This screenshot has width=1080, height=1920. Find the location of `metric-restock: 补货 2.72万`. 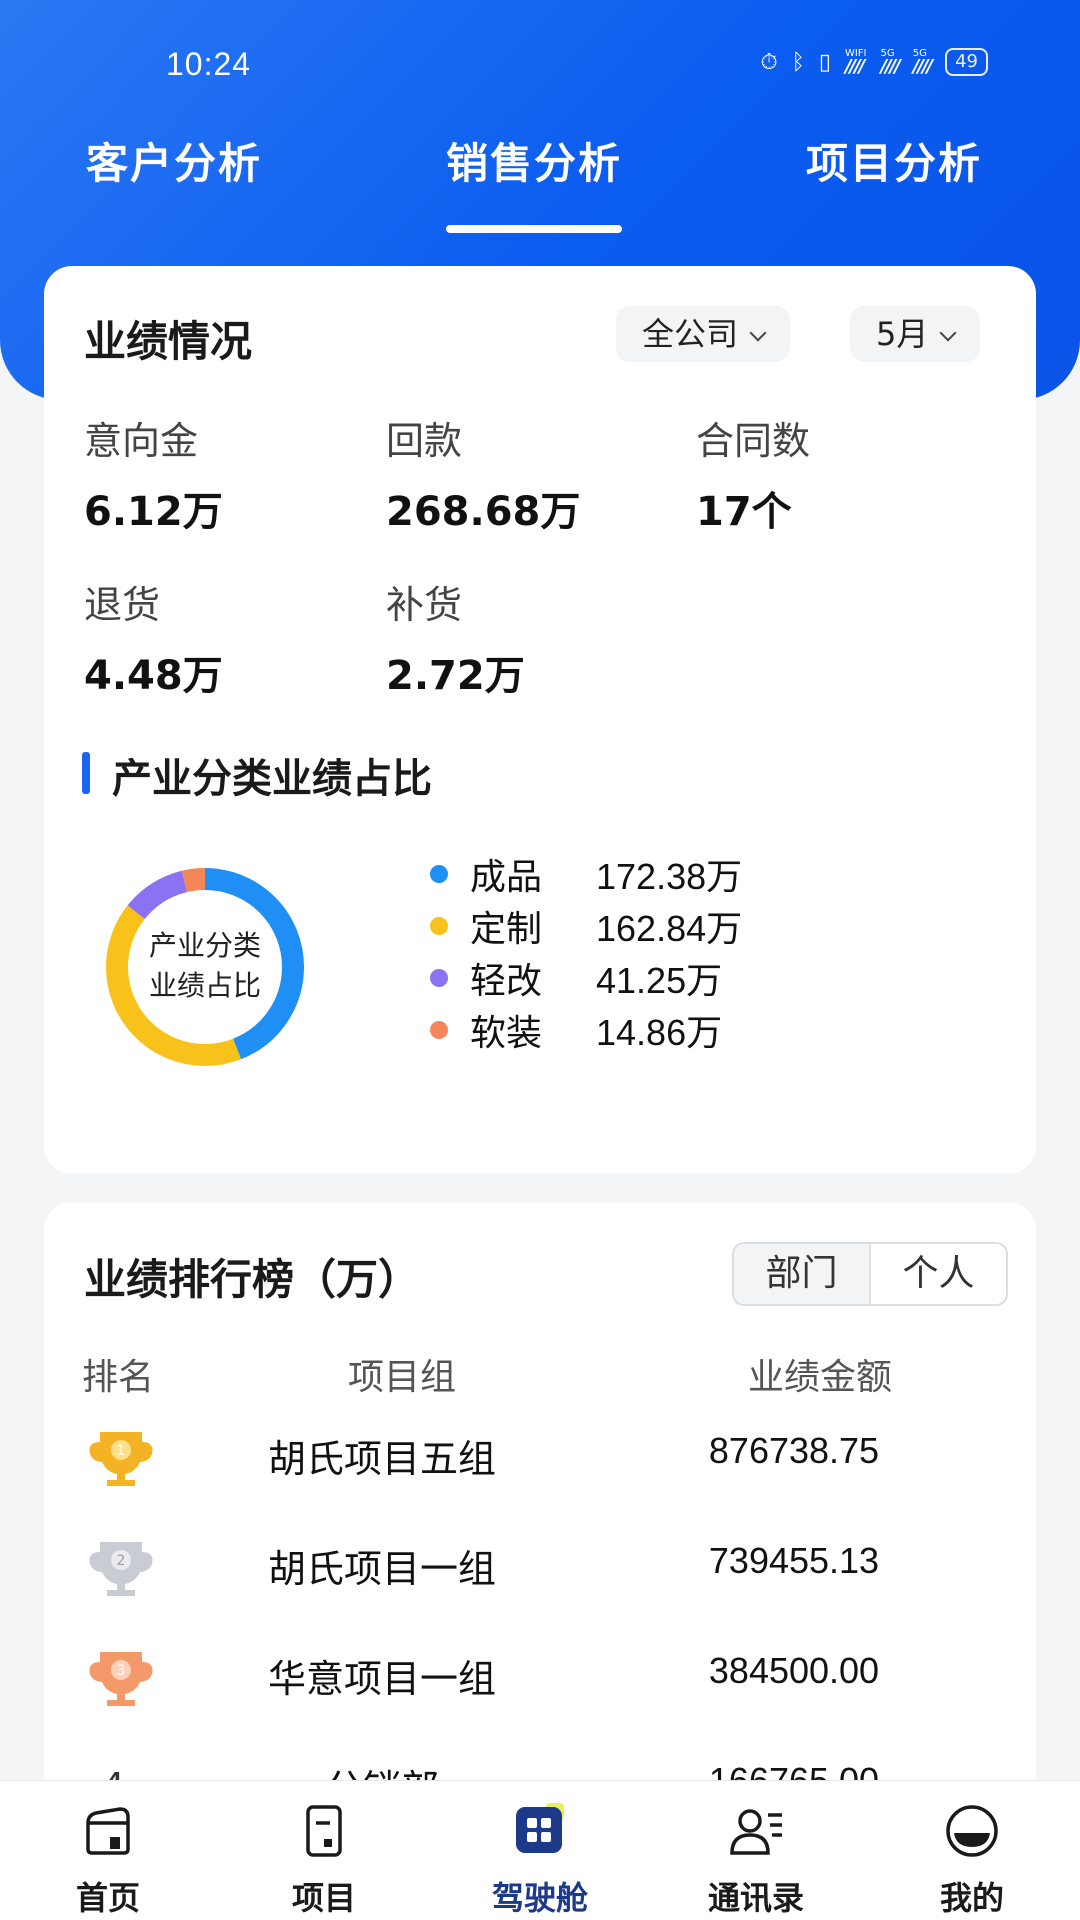

metric-restock: 补货 2.72万 is located at coordinates (455, 637).